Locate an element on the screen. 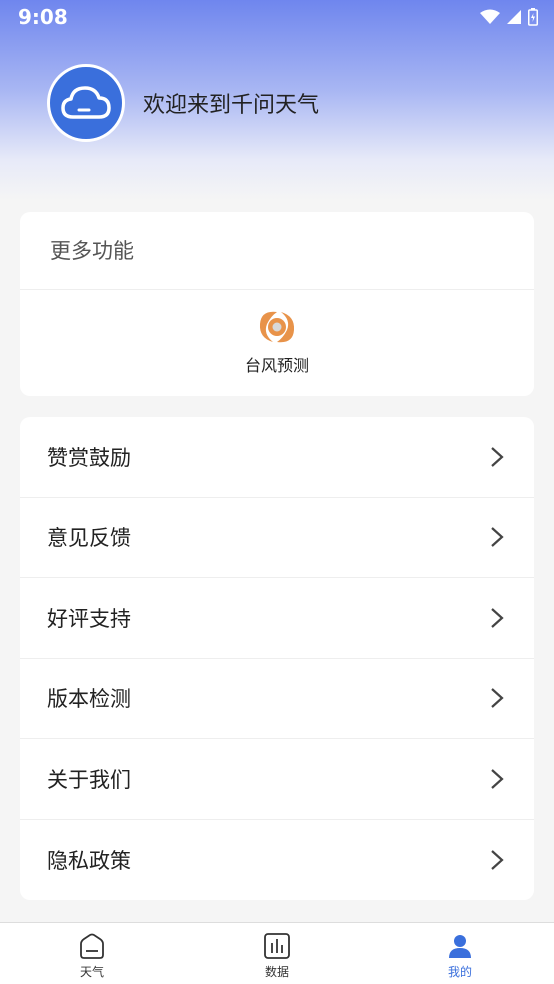 Image resolution: width=554 pixels, height=984 pixels. menu-item-privacy-policy: 隐私政策 is located at coordinates (277, 860).